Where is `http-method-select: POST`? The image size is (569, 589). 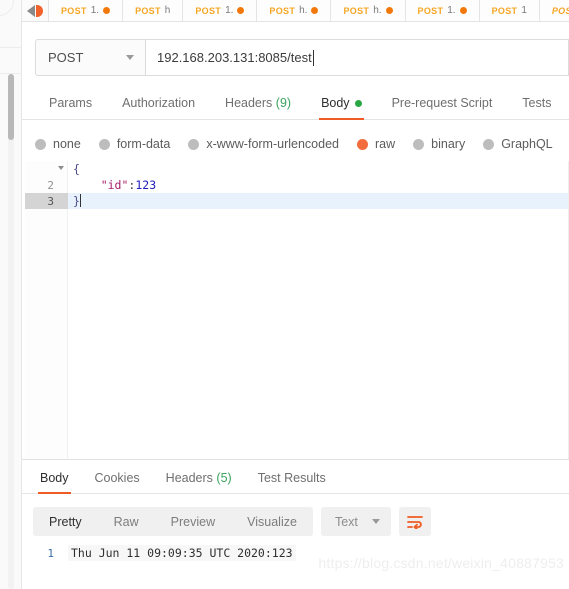 http-method-select: POST is located at coordinates (90, 57).